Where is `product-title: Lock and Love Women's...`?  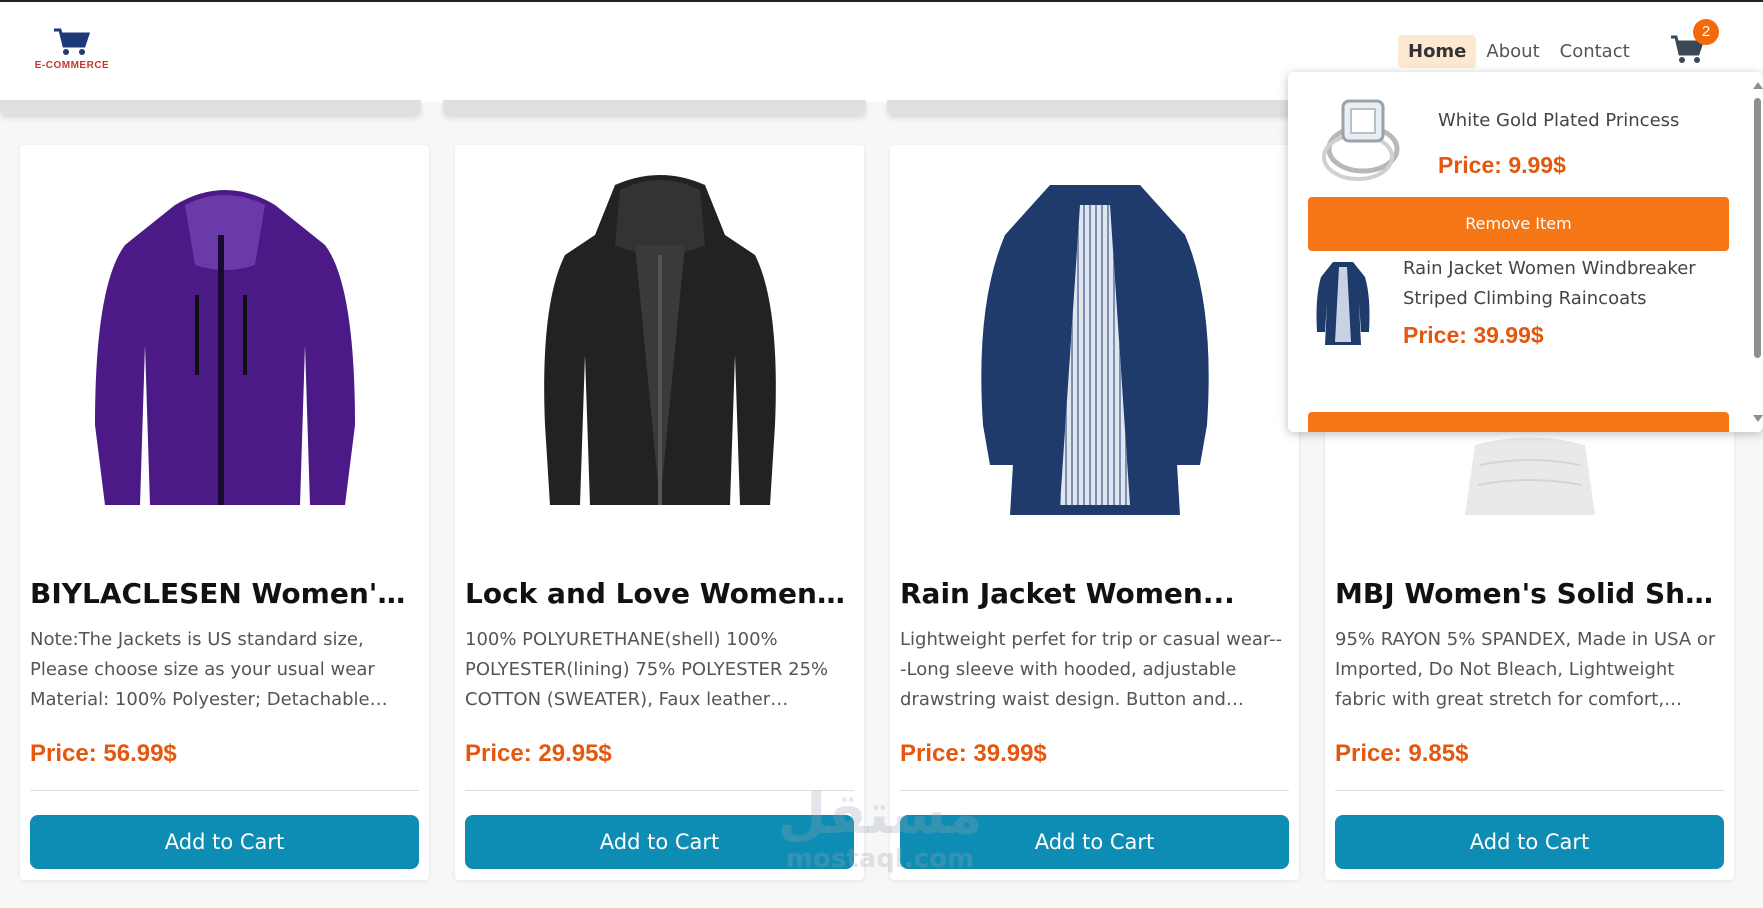 product-title: Lock and Love Women's... is located at coordinates (657, 593).